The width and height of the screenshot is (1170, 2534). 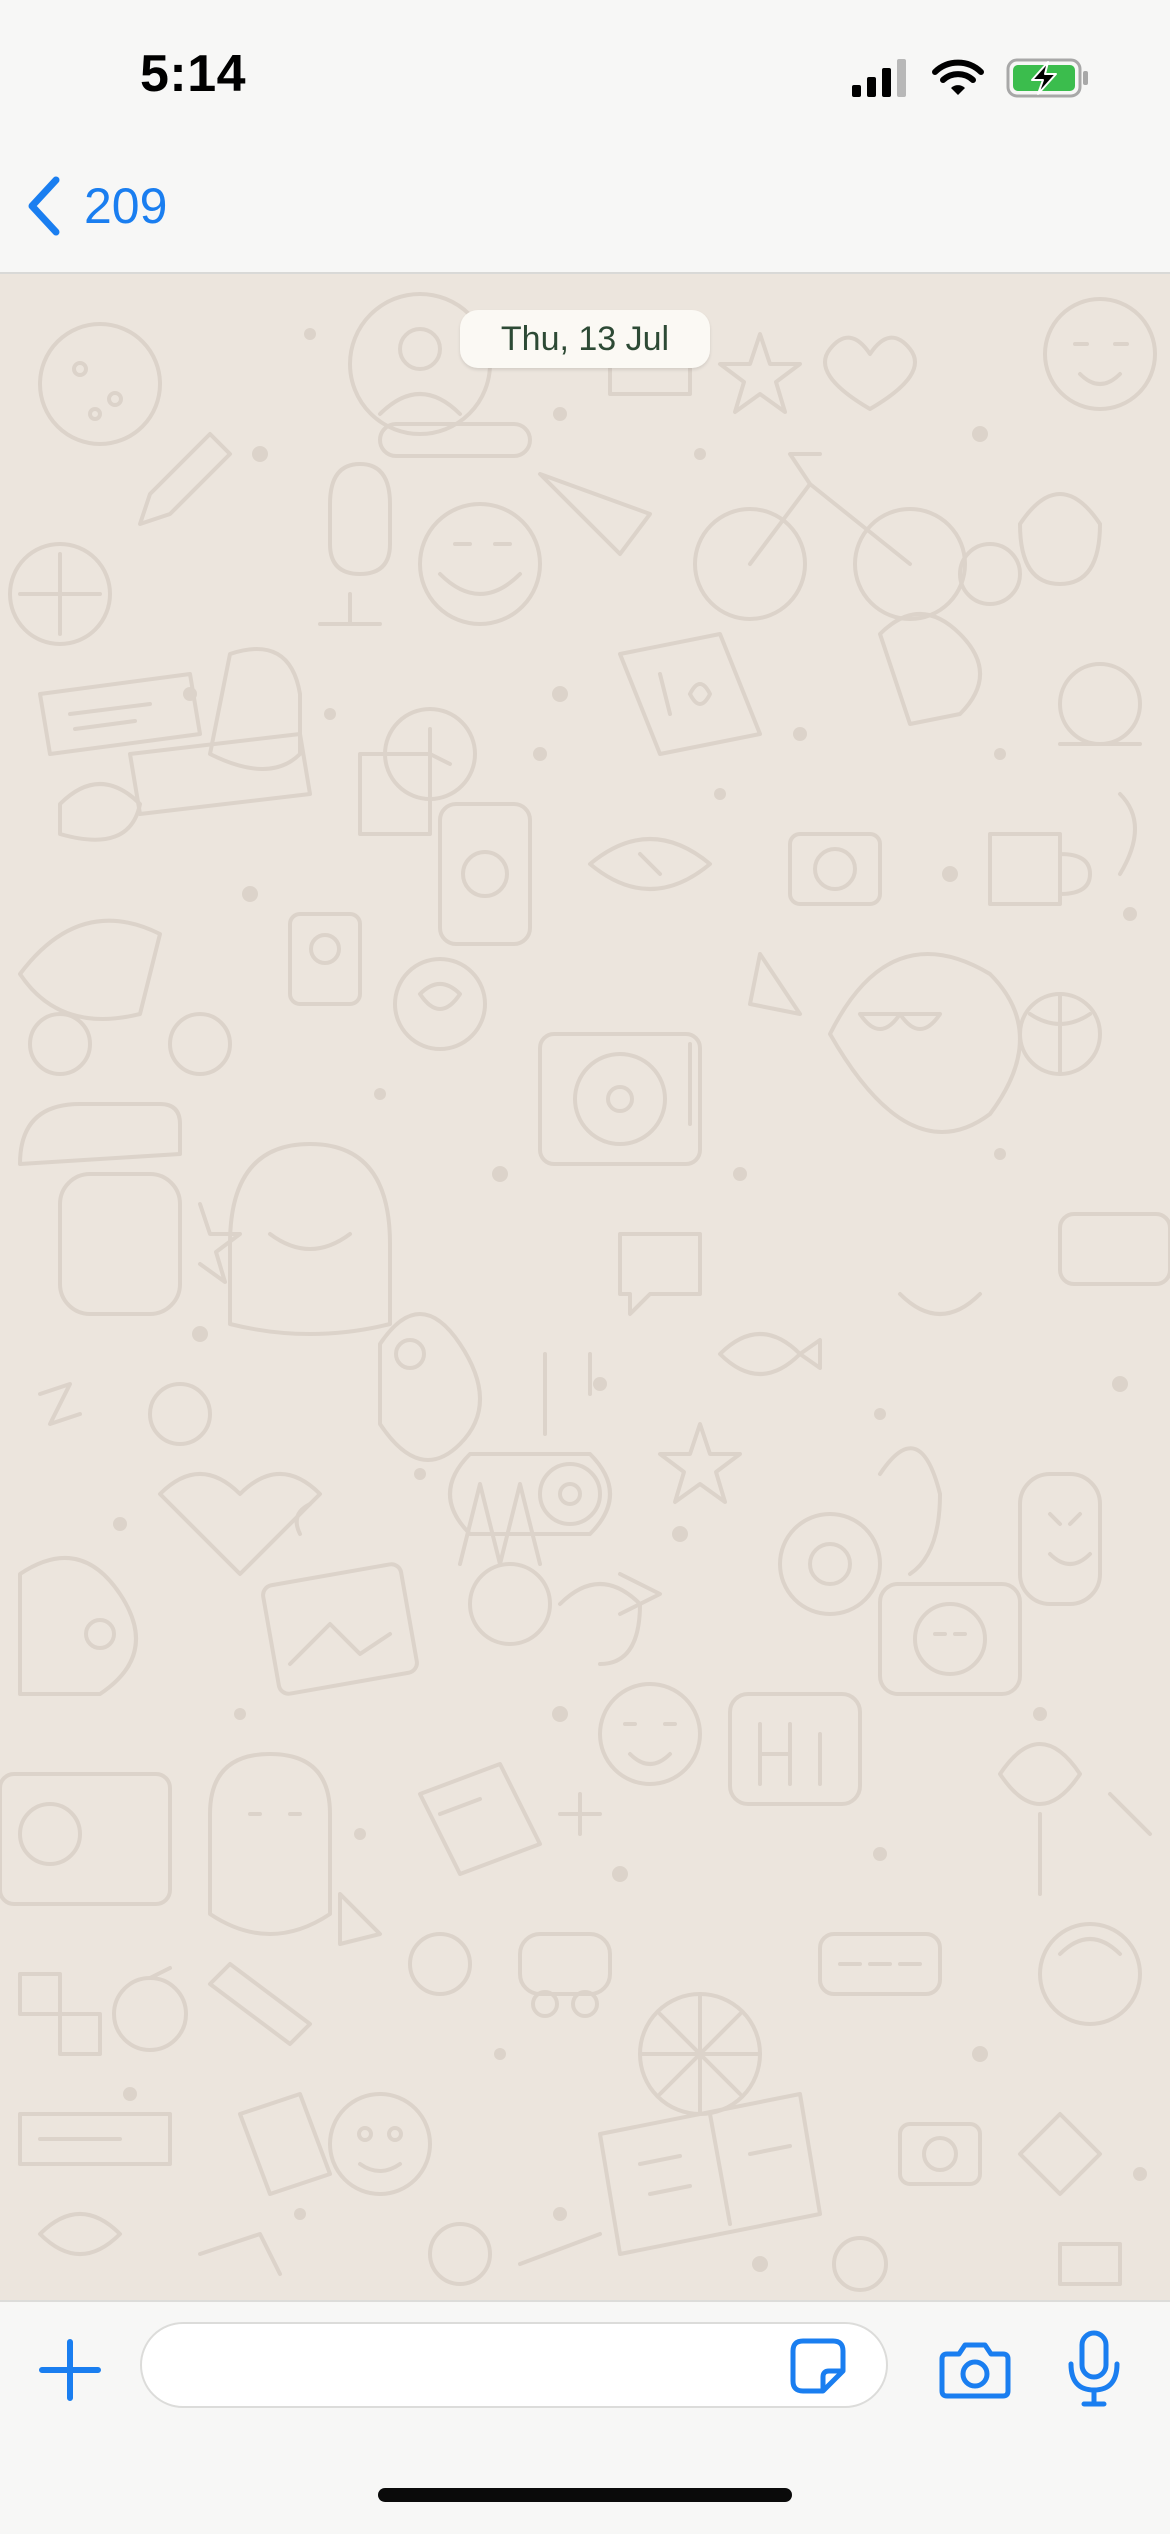 What do you see at coordinates (44, 206) in the screenshot?
I see `chevron-left-icon` at bounding box center [44, 206].